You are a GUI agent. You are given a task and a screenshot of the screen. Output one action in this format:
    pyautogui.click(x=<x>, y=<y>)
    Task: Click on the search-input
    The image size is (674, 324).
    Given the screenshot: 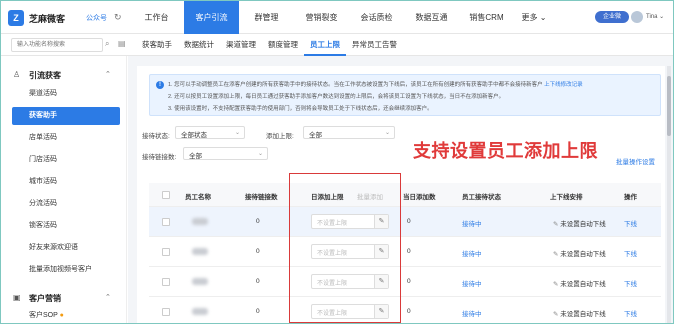 What is the action you would take?
    pyautogui.click(x=57, y=45)
    